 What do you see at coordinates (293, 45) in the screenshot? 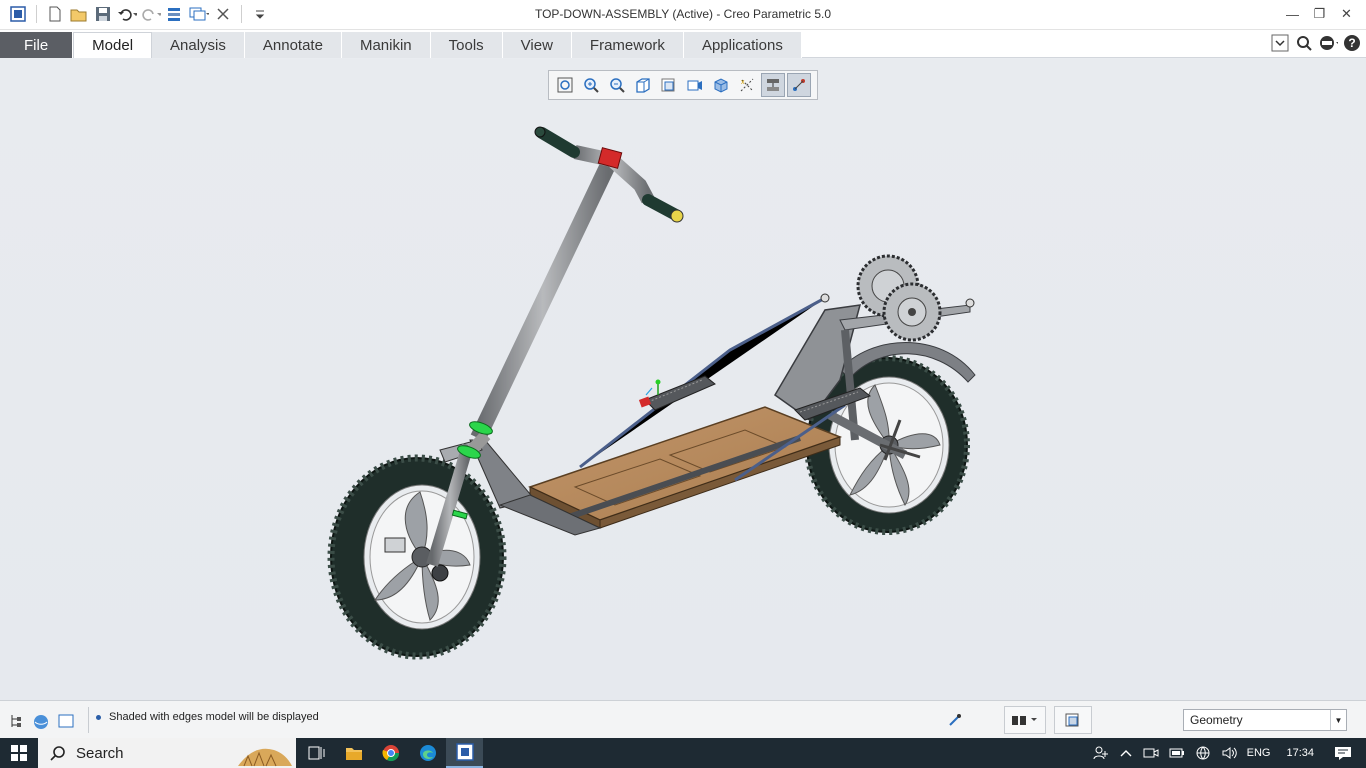
I see `tab-annotate: Annotate` at bounding box center [293, 45].